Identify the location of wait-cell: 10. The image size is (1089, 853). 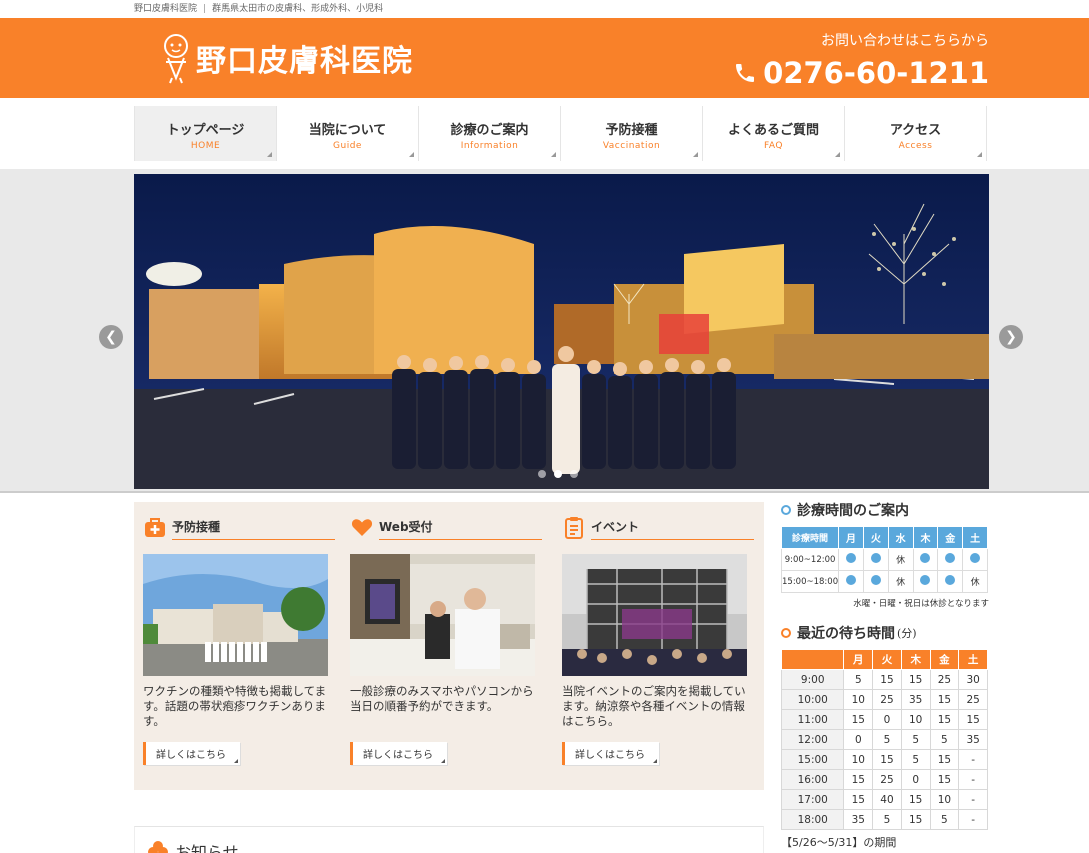
(915, 719).